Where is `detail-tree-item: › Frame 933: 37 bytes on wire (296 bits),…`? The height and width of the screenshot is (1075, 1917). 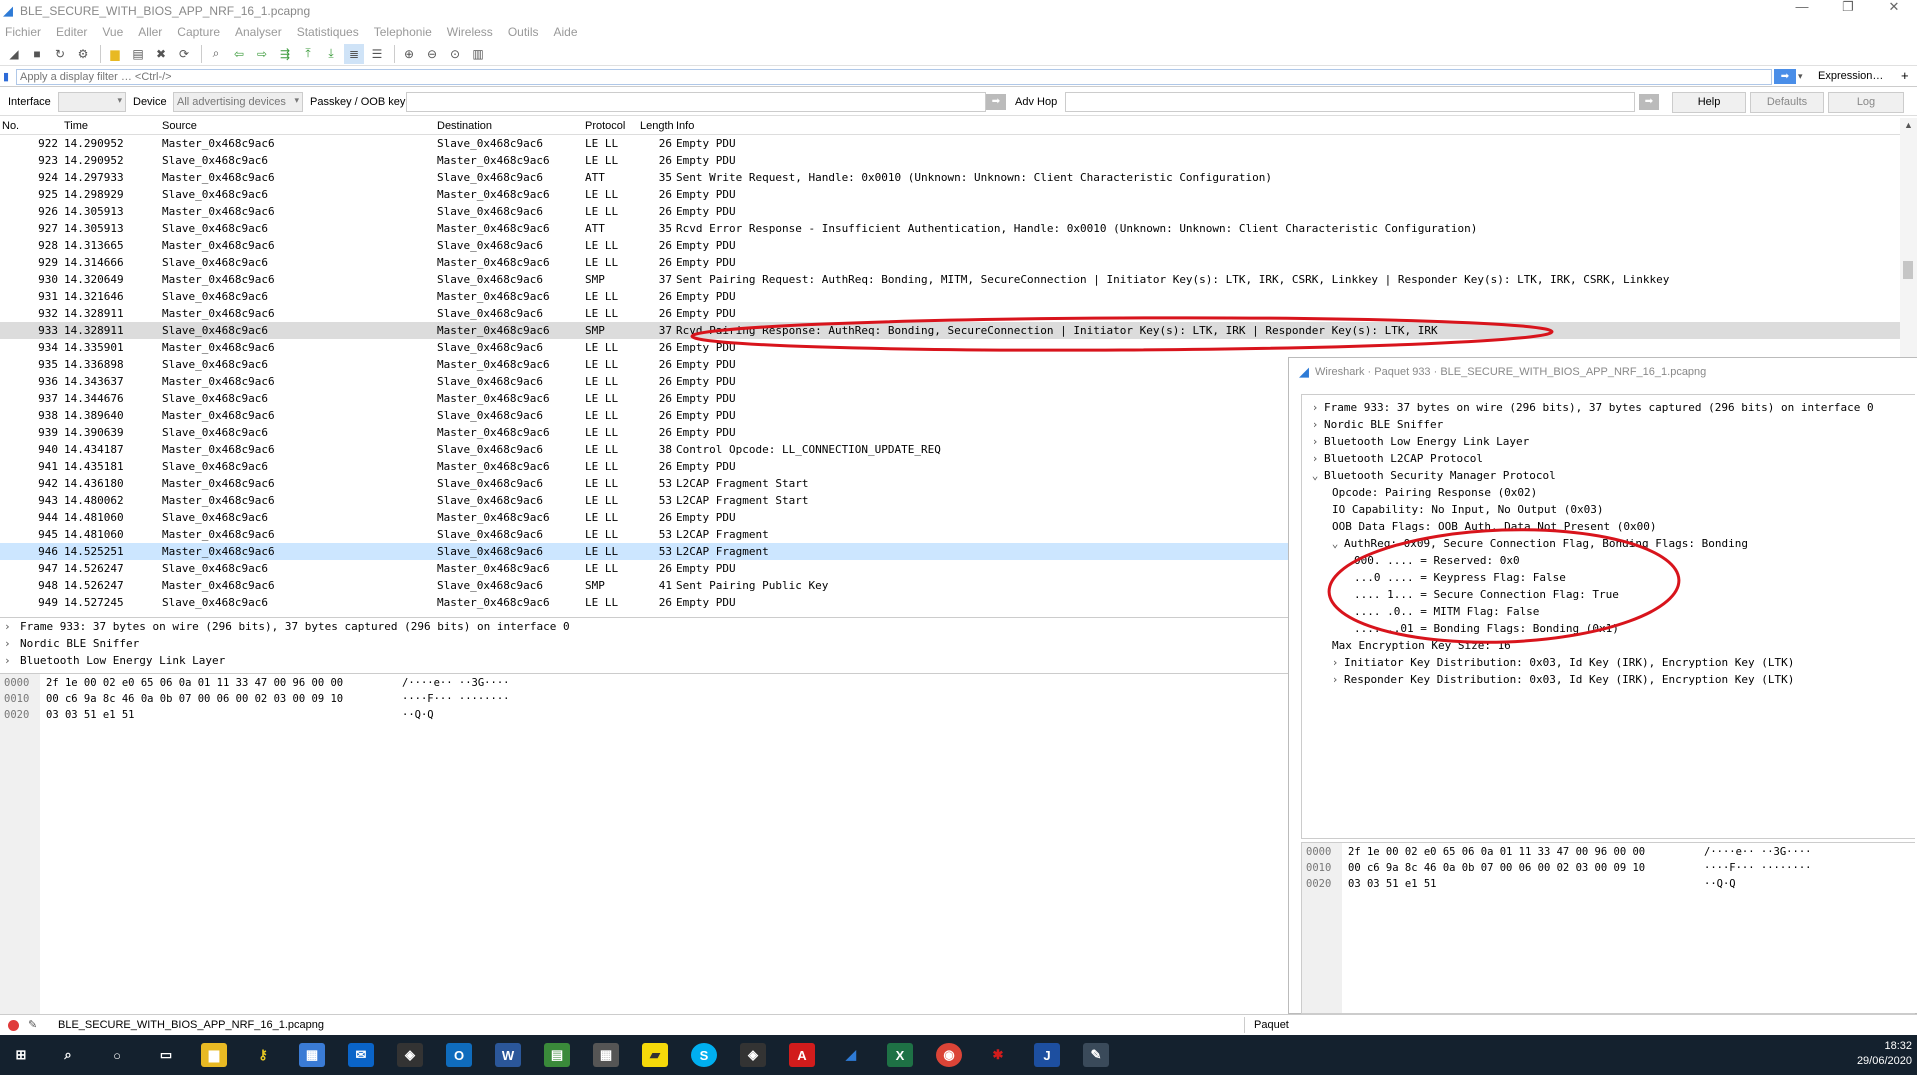
detail-tree-item: › Frame 933: 37 bytes on wire (296 bits),… is located at coordinates (644, 626).